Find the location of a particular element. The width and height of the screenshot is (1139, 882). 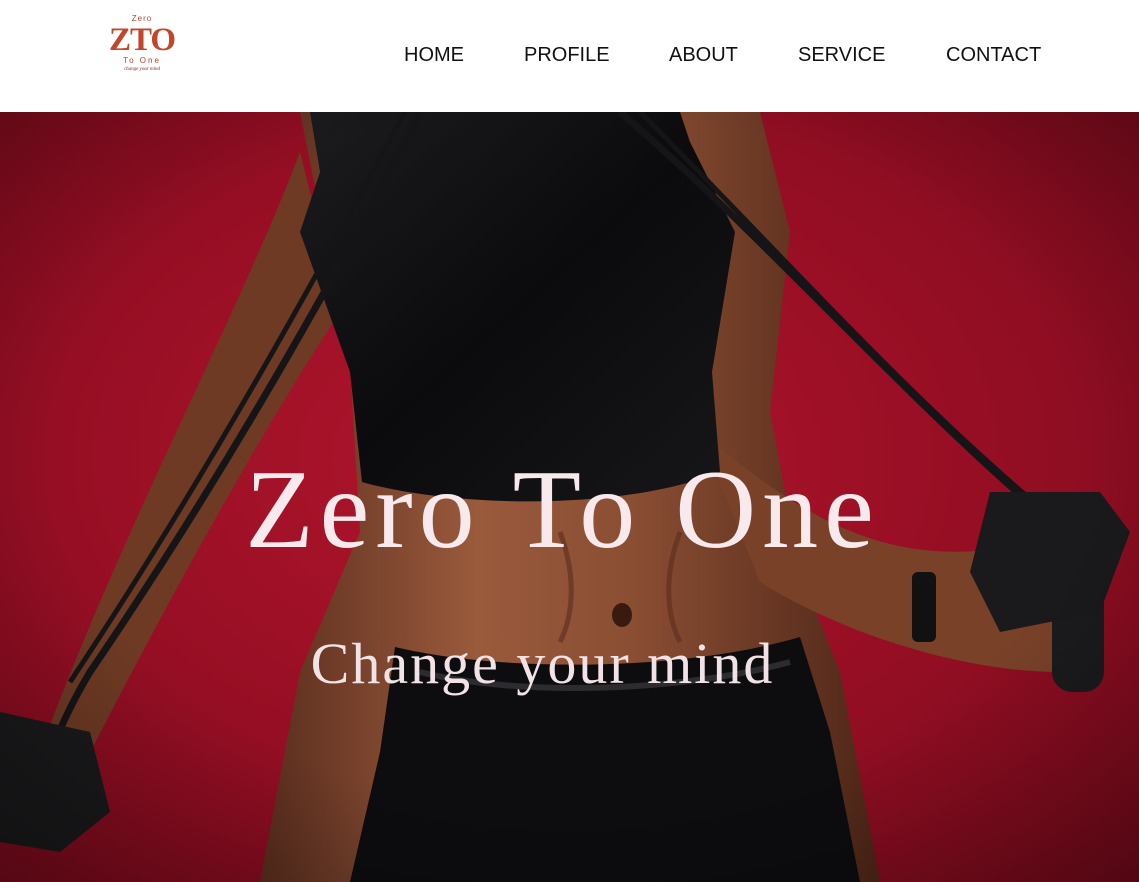

nav-item-contact: CONTACT is located at coordinates (993, 55).